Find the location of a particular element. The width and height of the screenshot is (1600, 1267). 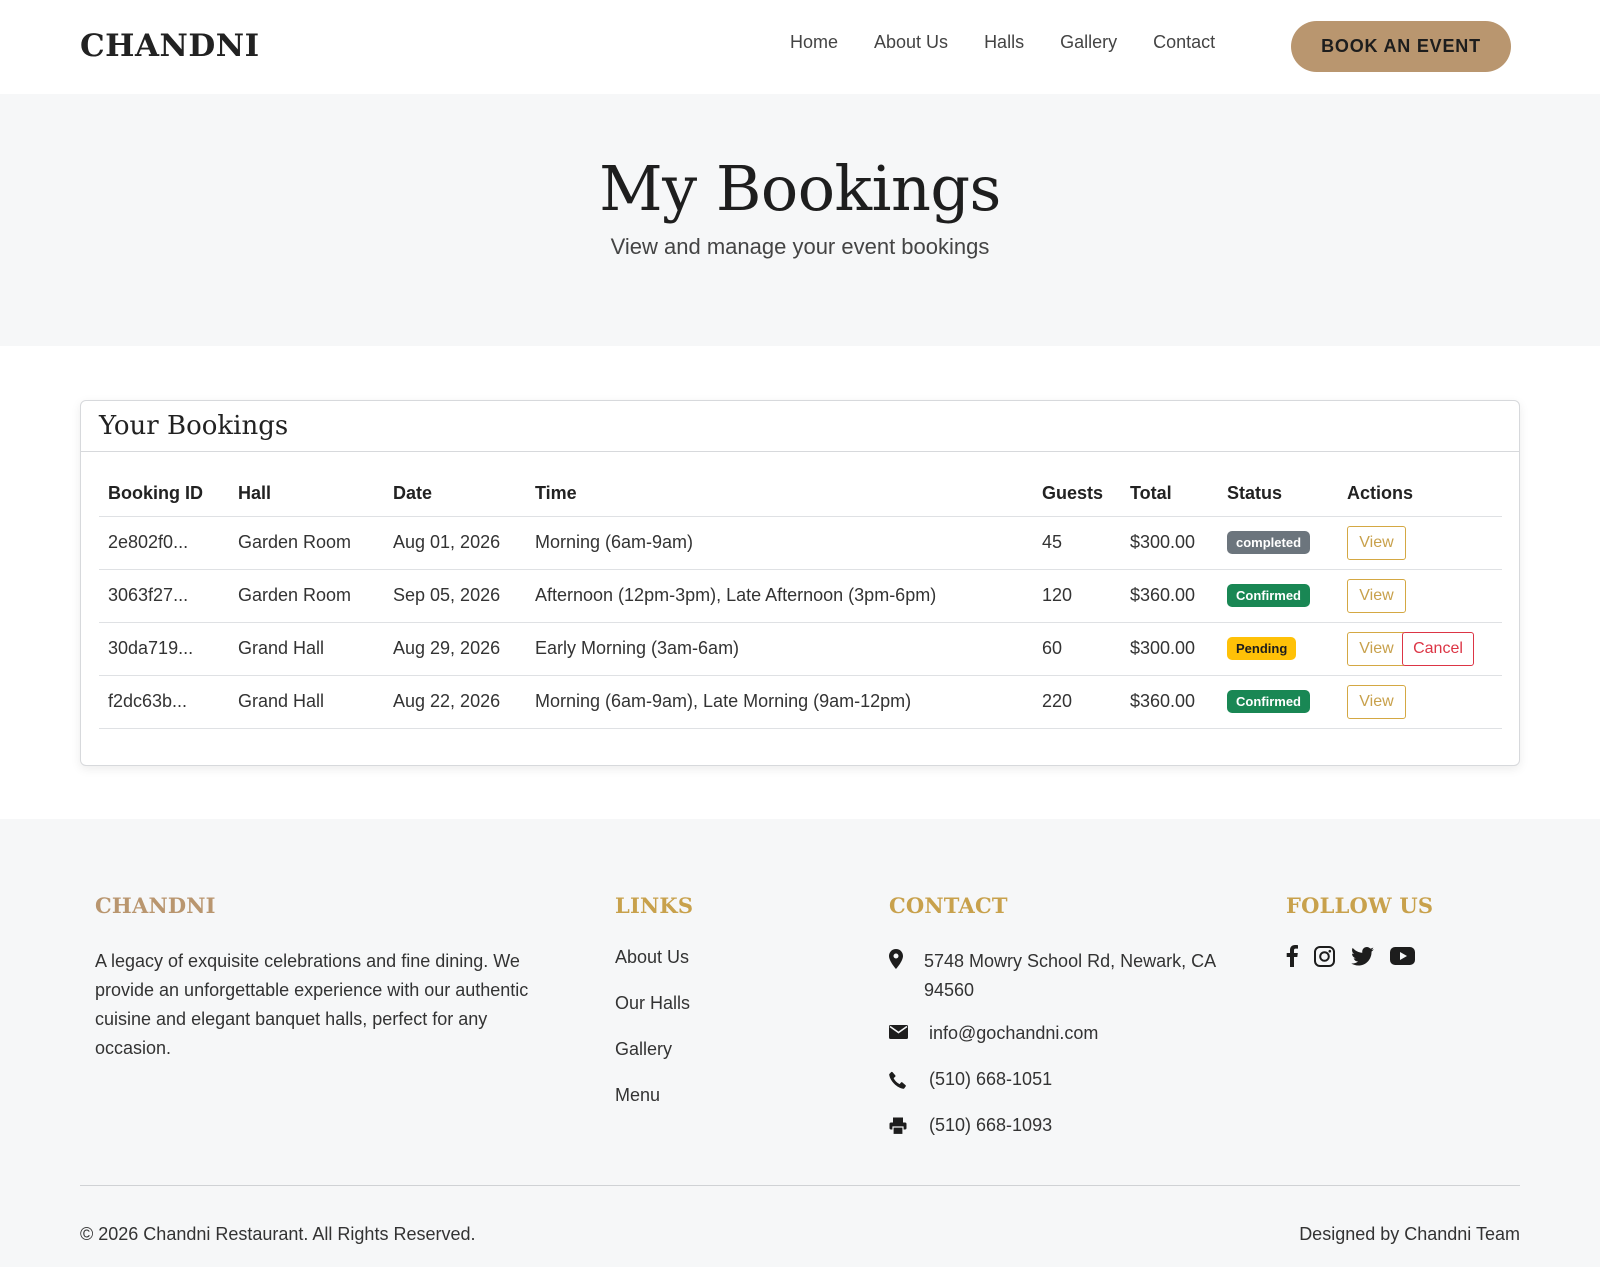

main-nav: Home About Us Halls Gallery Contact is located at coordinates (1020, 42).